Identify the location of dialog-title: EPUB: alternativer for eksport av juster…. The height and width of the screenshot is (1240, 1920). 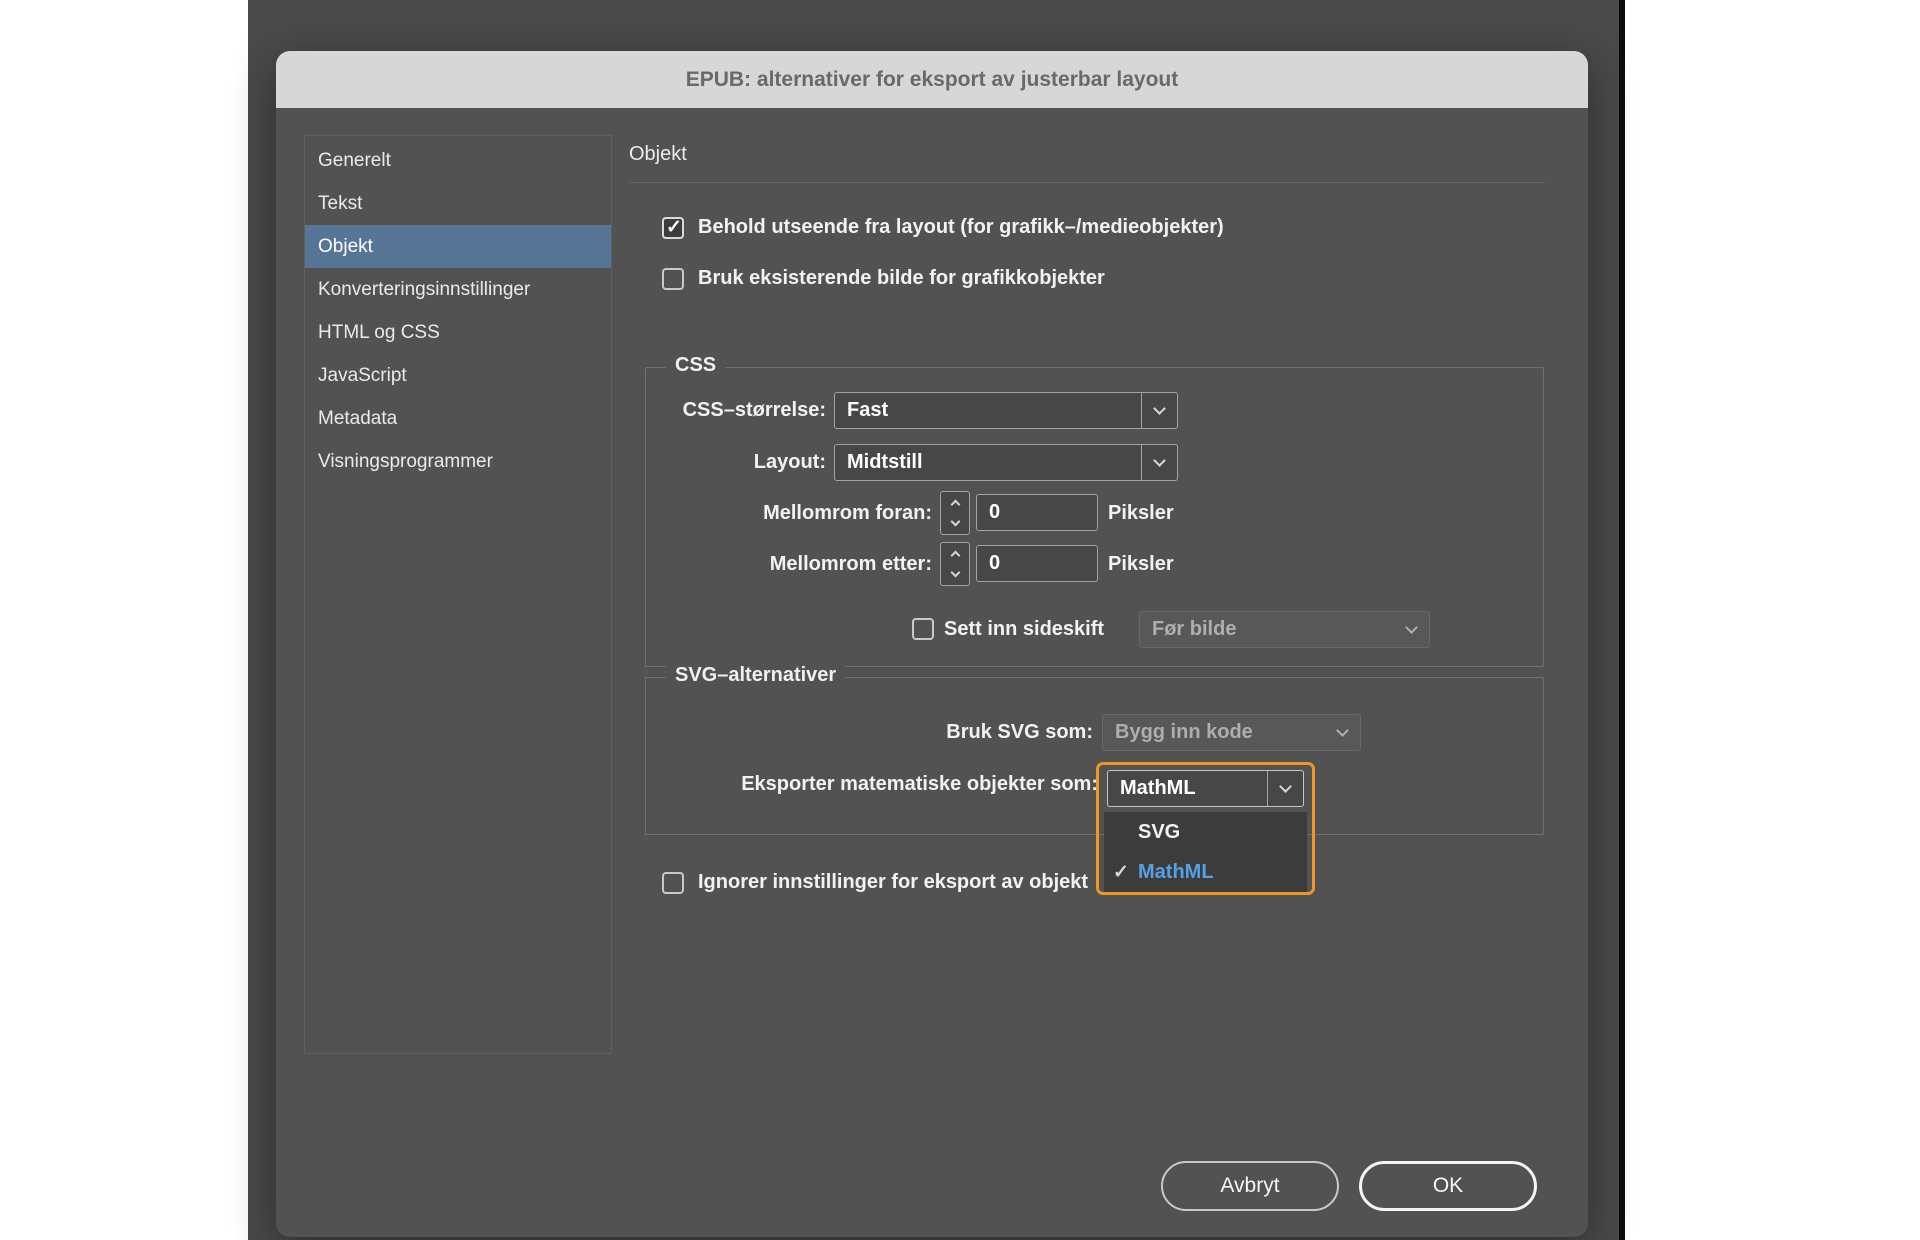
(932, 79).